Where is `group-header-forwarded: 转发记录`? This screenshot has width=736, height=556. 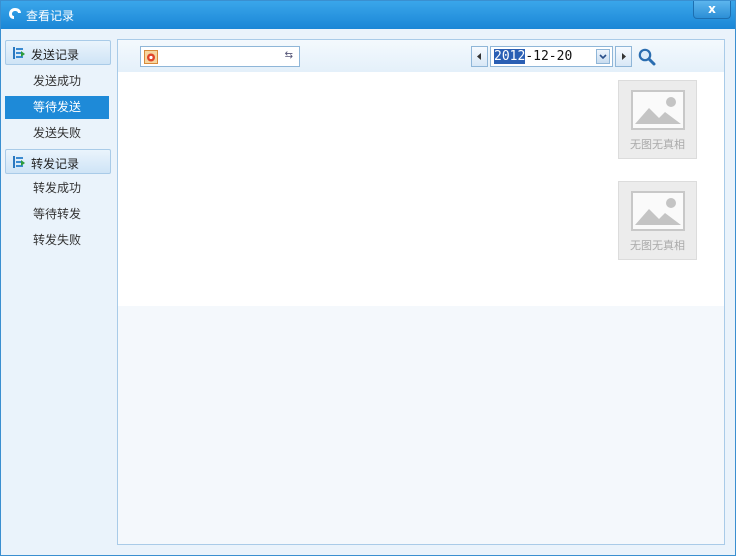
group-header-forwarded: 转发记录 is located at coordinates (58, 161).